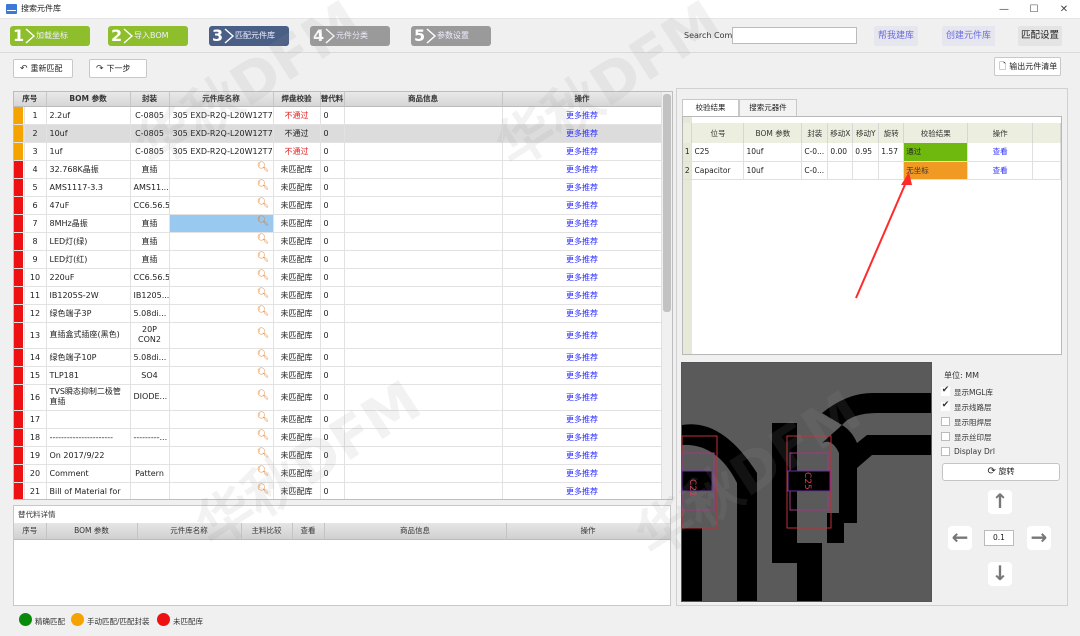  I want to click on bom-row: 16 TVS瞬态抑制二极管直插 DIODE... 🔍︎ 未匹配库 0 更多推荐, so click(338, 397).